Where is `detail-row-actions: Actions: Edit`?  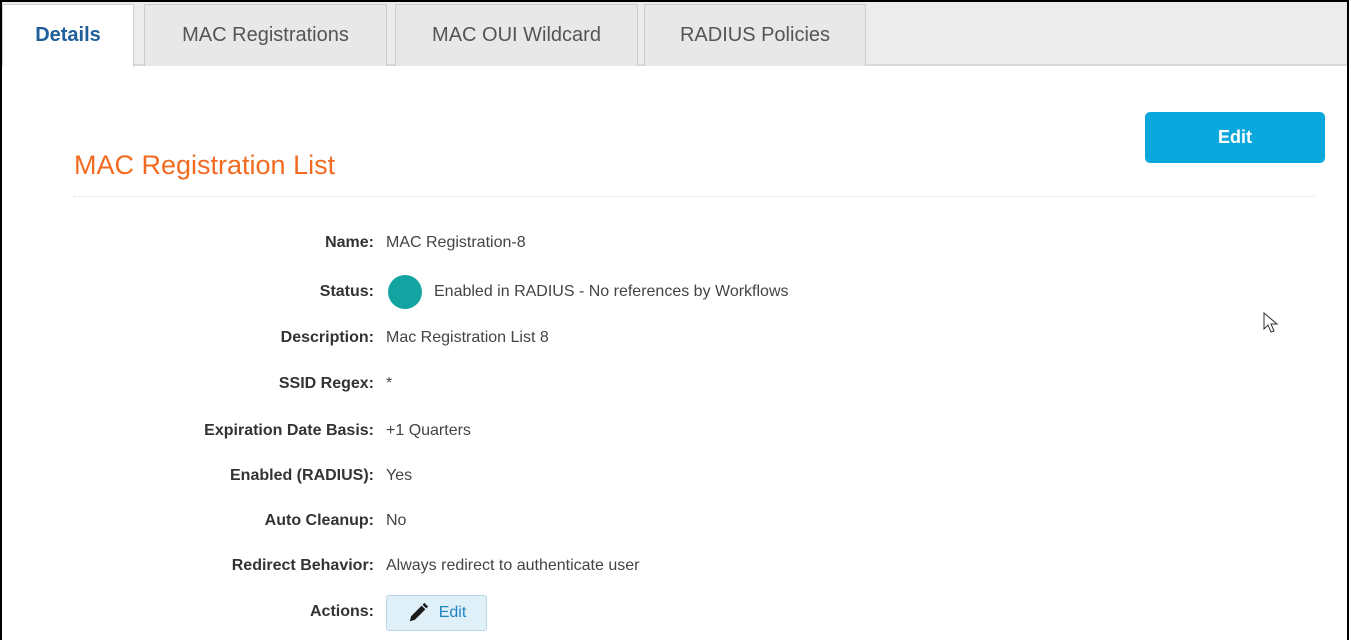
detail-row-actions: Actions: Edit is located at coordinates (500, 613).